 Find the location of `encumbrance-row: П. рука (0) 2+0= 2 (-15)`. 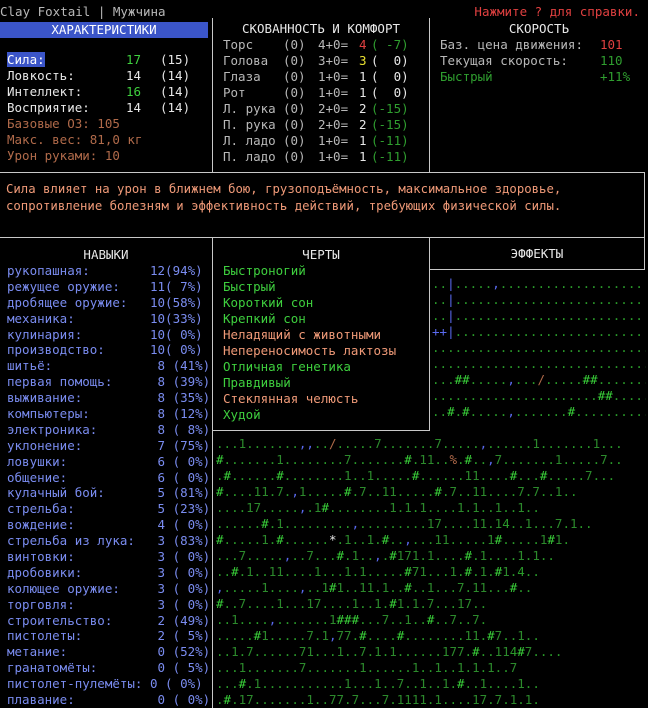

encumbrance-row: П. рука (0) 2+0= 2 (-15) is located at coordinates (326, 125).